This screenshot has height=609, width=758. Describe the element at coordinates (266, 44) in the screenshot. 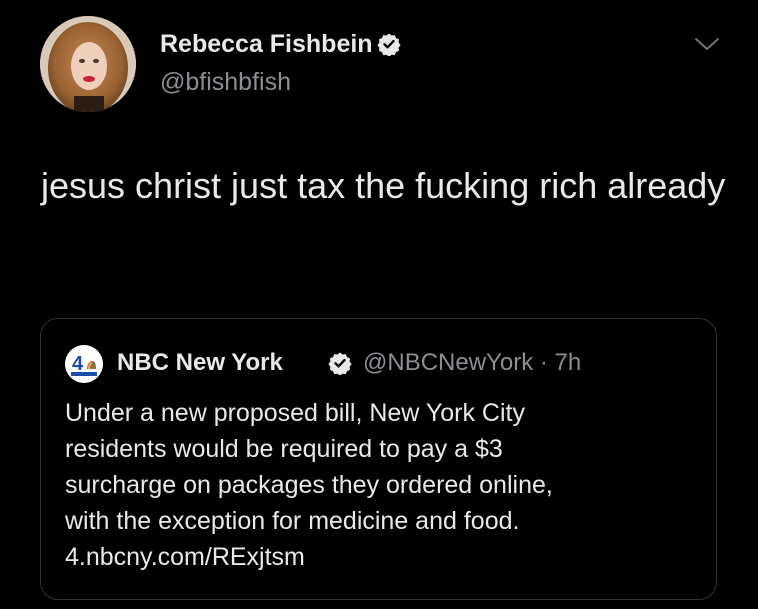

I see `author-name-text: Rebecca Fishbein` at that location.